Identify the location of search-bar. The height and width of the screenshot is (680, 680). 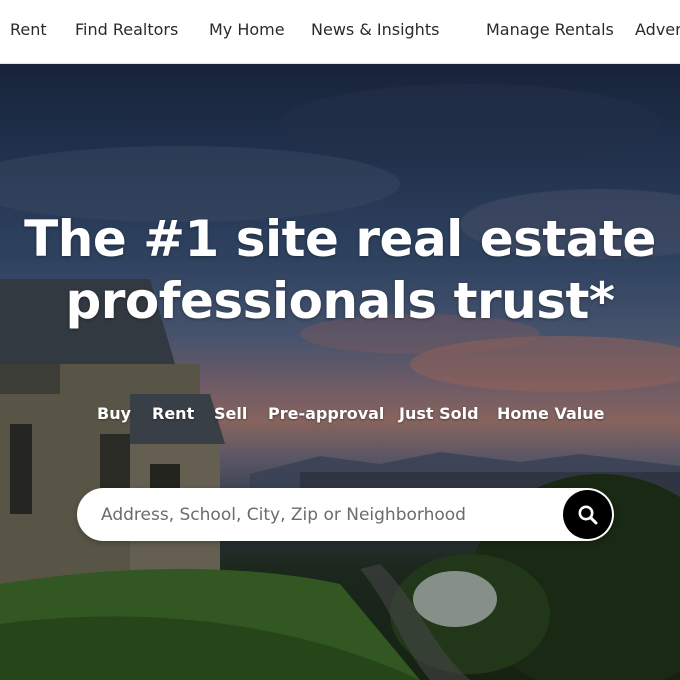
(345, 514).